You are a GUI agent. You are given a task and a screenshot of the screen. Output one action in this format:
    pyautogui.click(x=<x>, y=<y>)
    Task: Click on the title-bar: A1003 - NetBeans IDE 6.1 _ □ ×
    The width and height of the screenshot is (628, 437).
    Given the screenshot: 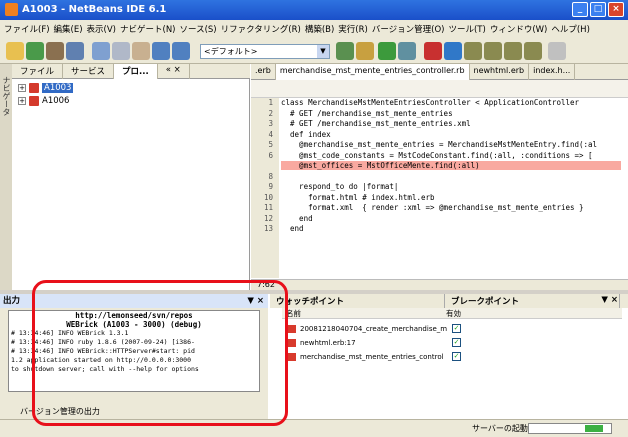 What is the action you would take?
    pyautogui.click(x=314, y=10)
    